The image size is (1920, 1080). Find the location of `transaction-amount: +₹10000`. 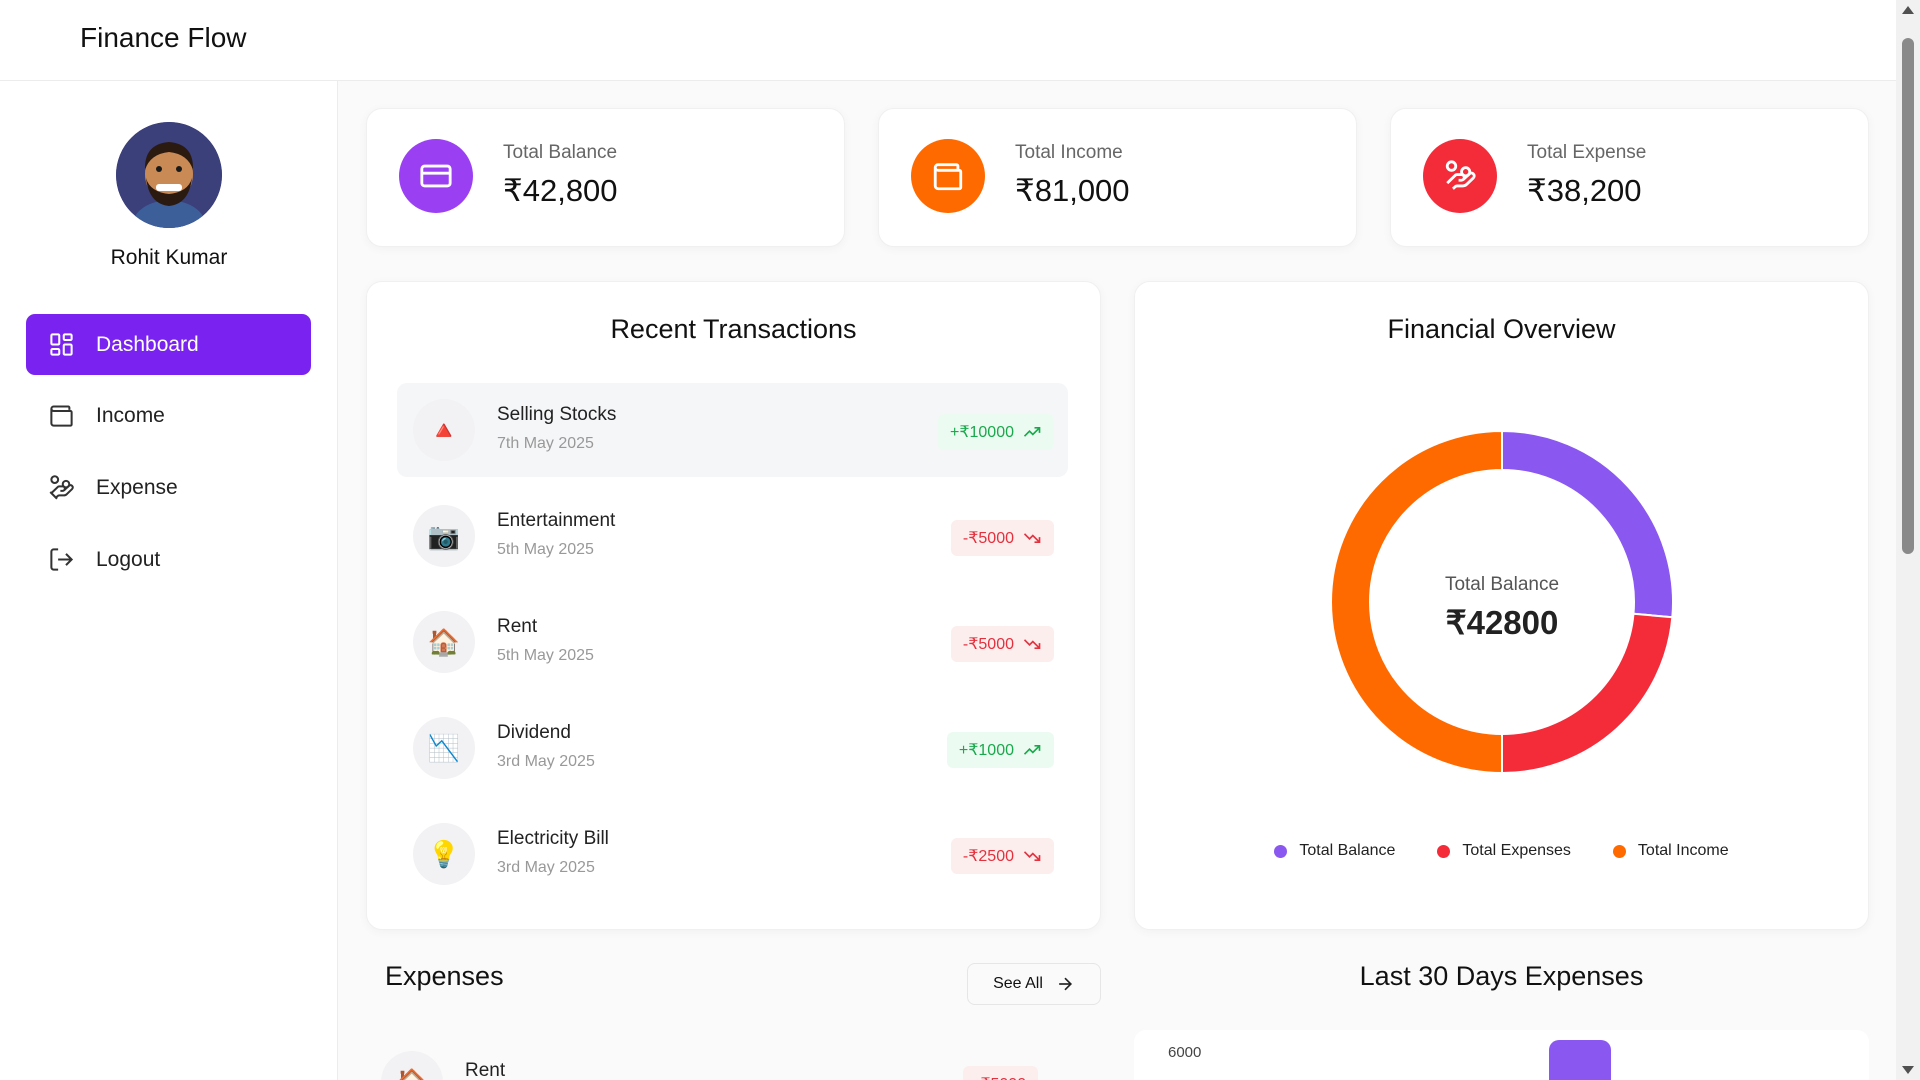

transaction-amount: +₹10000 is located at coordinates (995, 432).